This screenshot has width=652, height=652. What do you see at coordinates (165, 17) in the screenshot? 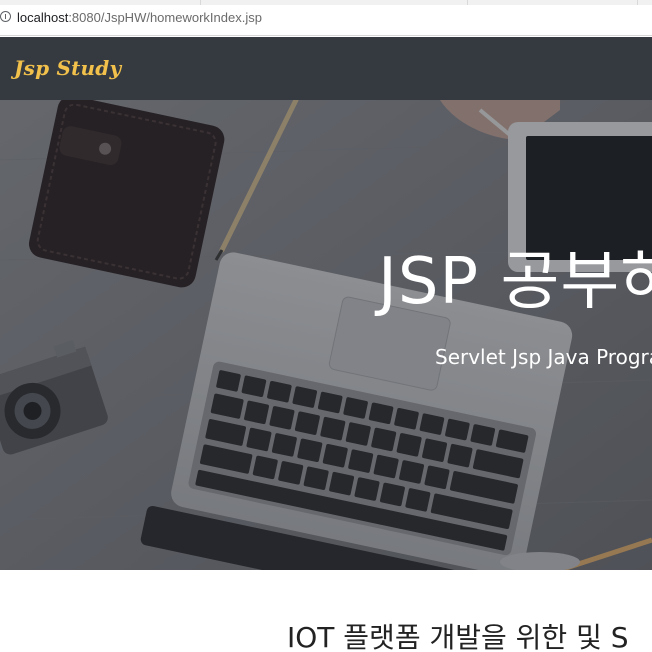
I see `url-path: :8080/JspHW/homeworkIndex.jsp` at bounding box center [165, 17].